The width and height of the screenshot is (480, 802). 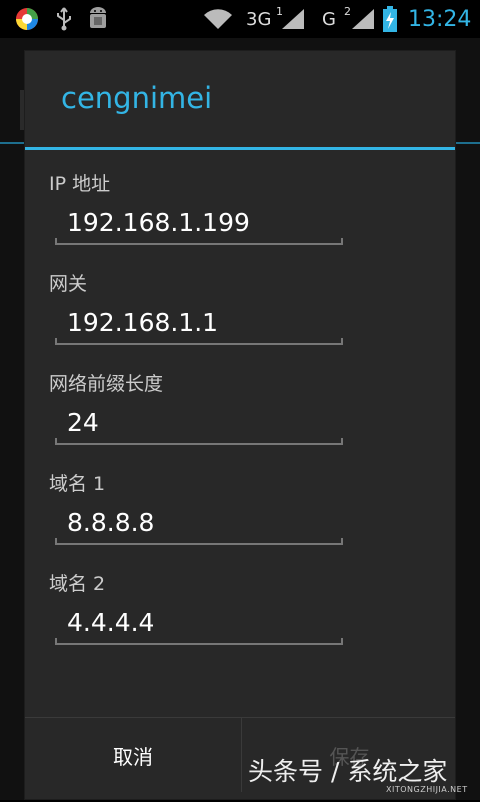 I want to click on dialog-title: cengnimei, so click(x=137, y=98).